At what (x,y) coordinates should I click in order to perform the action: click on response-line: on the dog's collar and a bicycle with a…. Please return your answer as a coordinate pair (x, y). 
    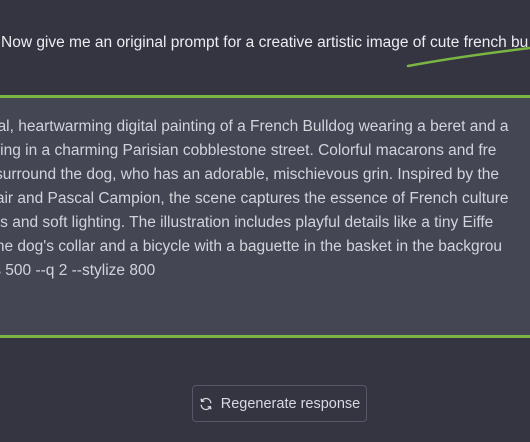
    Looking at the image, I should click on (251, 246).